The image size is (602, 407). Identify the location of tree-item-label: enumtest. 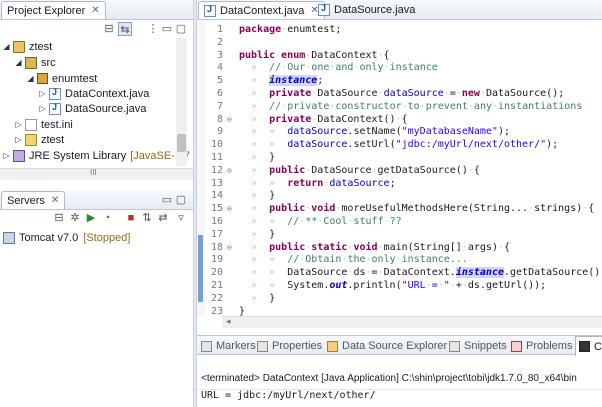
(75, 78).